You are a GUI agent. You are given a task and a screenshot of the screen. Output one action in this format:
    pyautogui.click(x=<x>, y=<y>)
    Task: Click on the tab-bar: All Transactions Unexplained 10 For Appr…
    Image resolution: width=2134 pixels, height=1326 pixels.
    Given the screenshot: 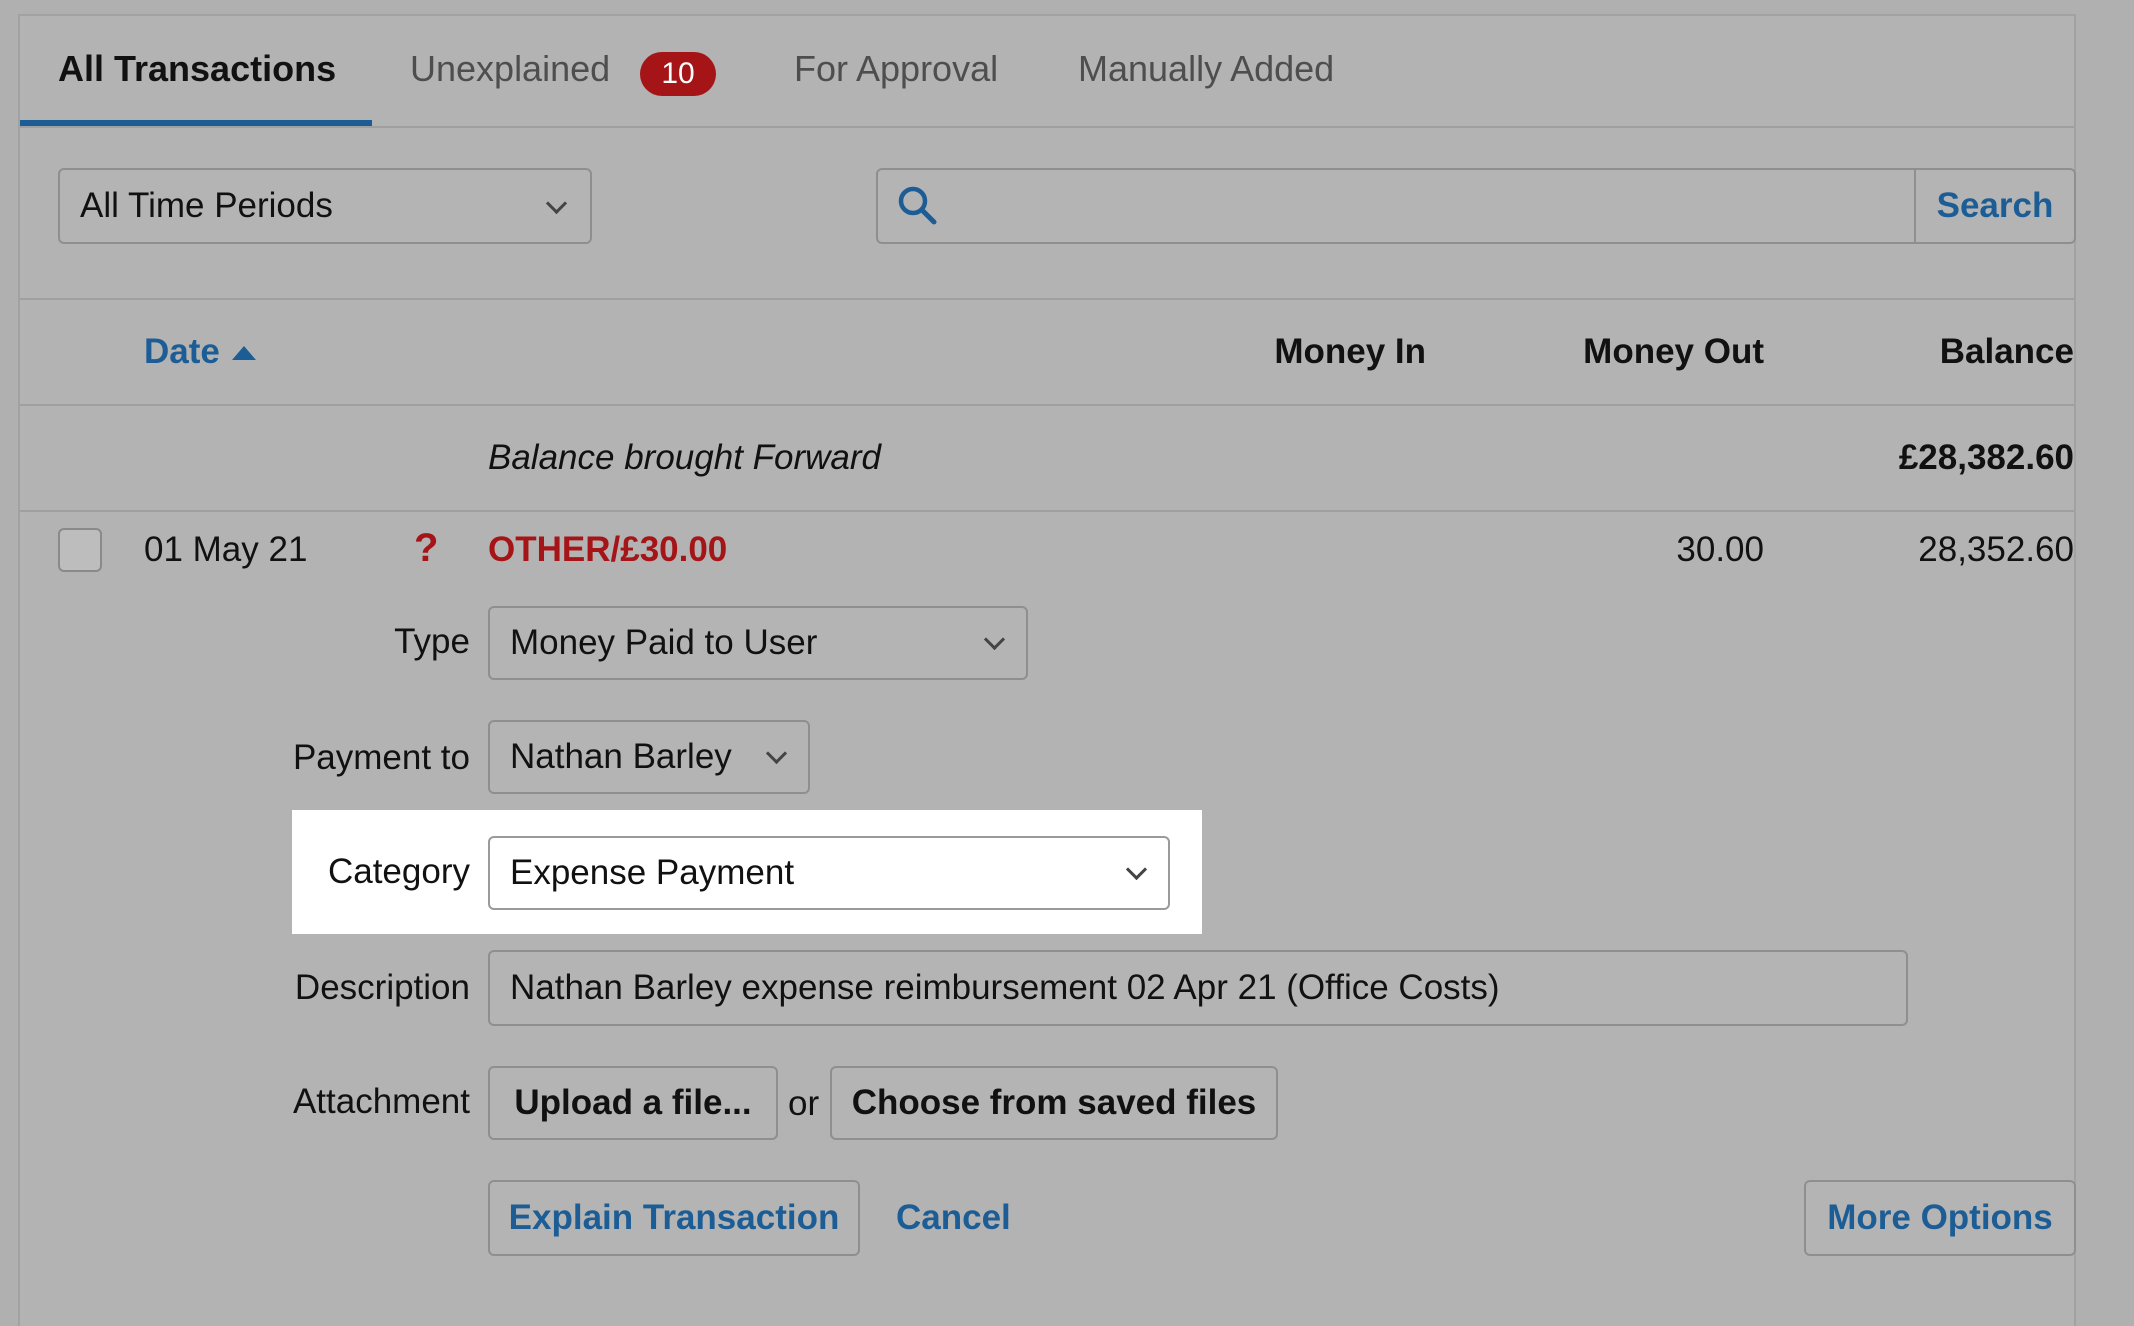 What is the action you would take?
    pyautogui.click(x=1047, y=72)
    